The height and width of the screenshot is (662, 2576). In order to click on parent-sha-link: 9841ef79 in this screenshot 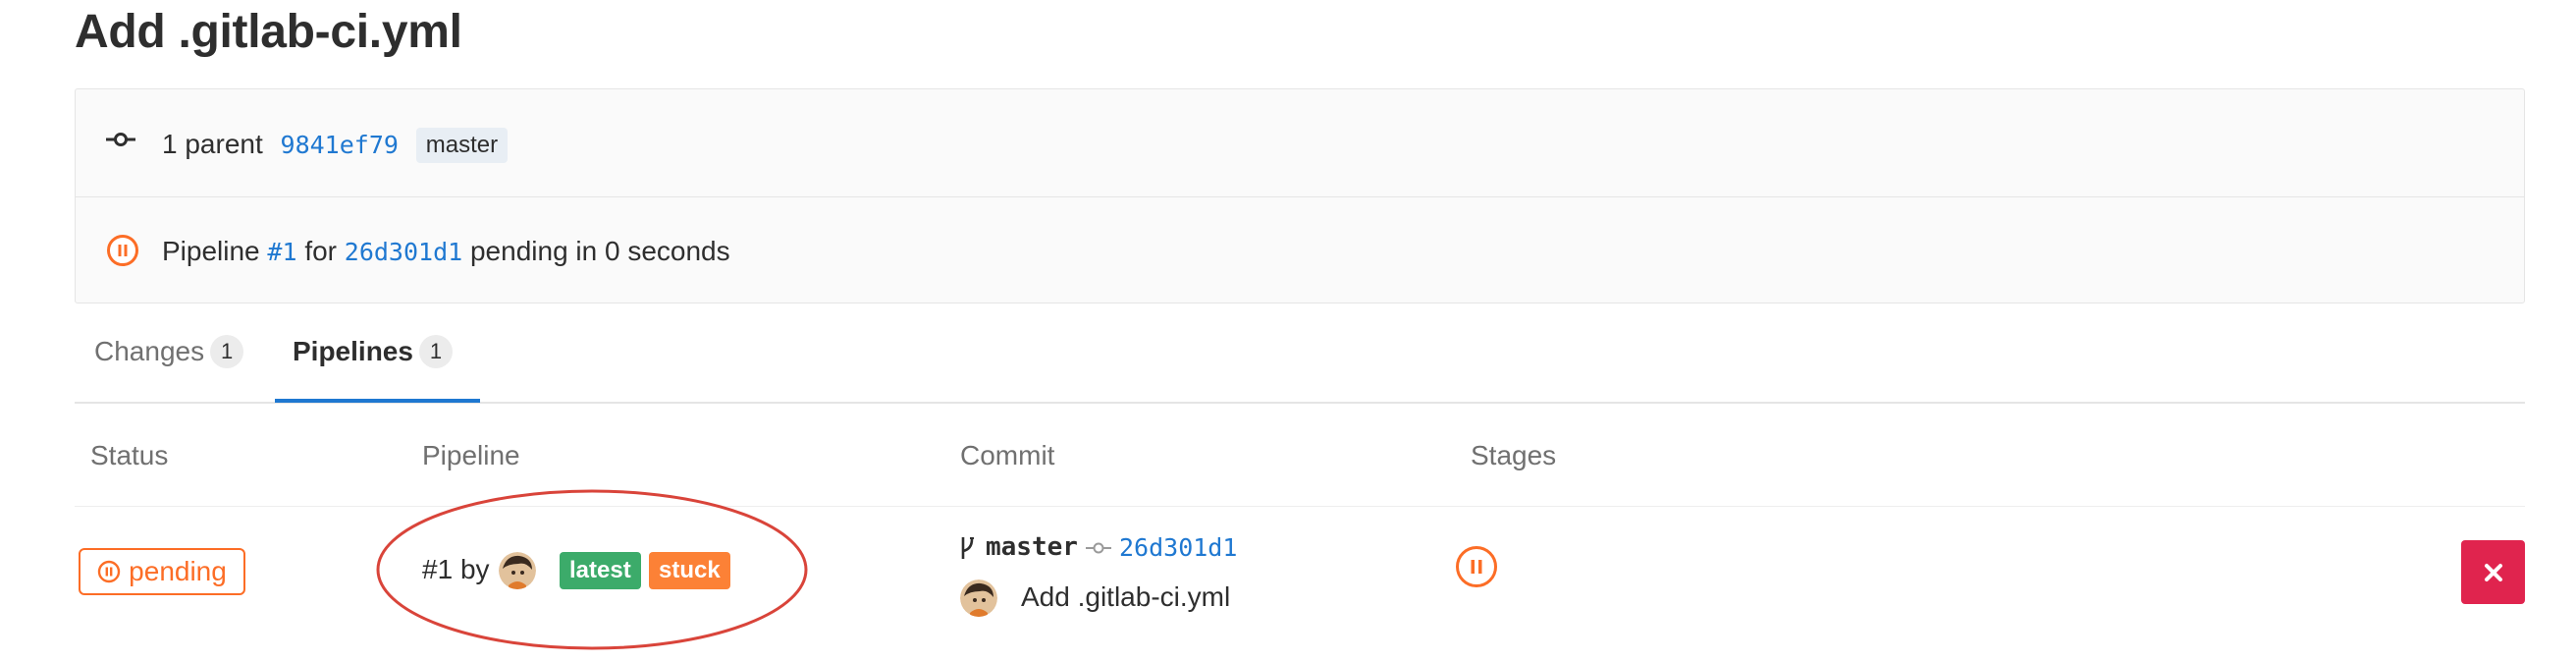, I will do `click(340, 145)`.